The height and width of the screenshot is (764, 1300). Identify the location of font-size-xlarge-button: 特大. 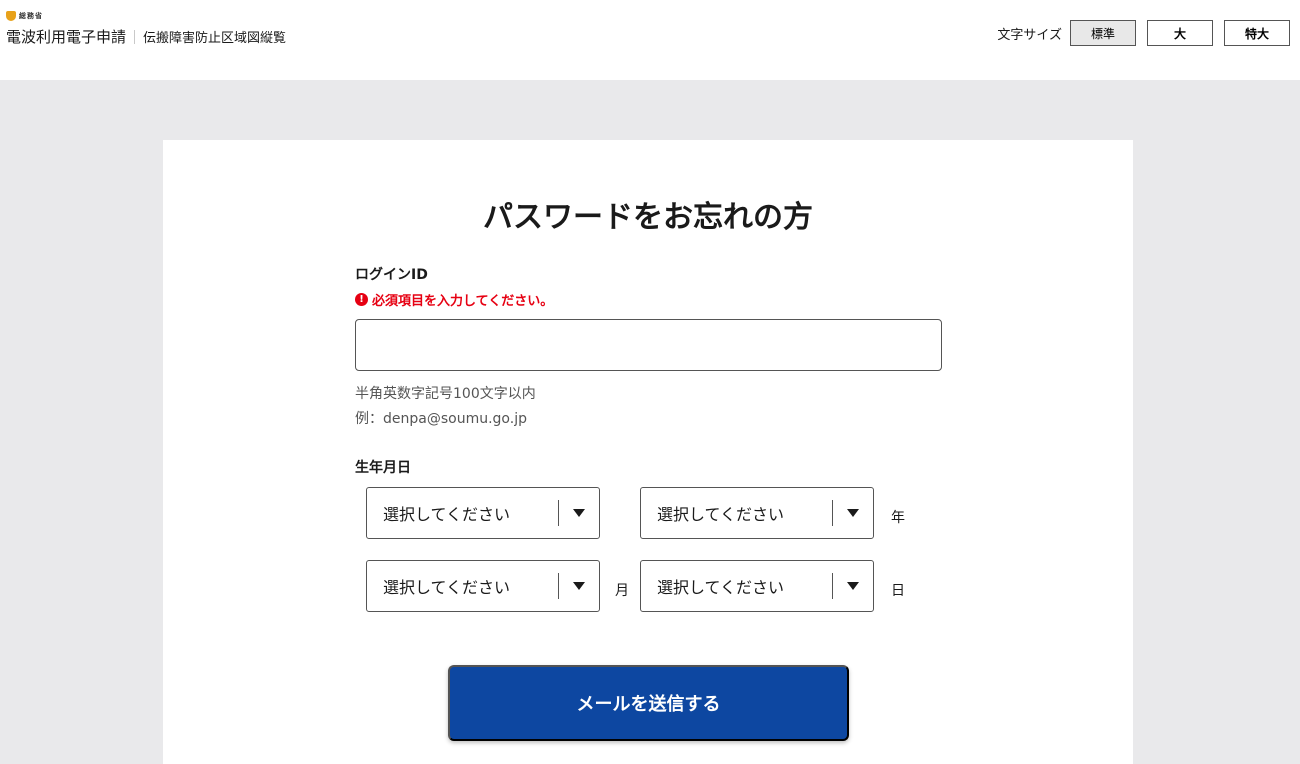
(1257, 33).